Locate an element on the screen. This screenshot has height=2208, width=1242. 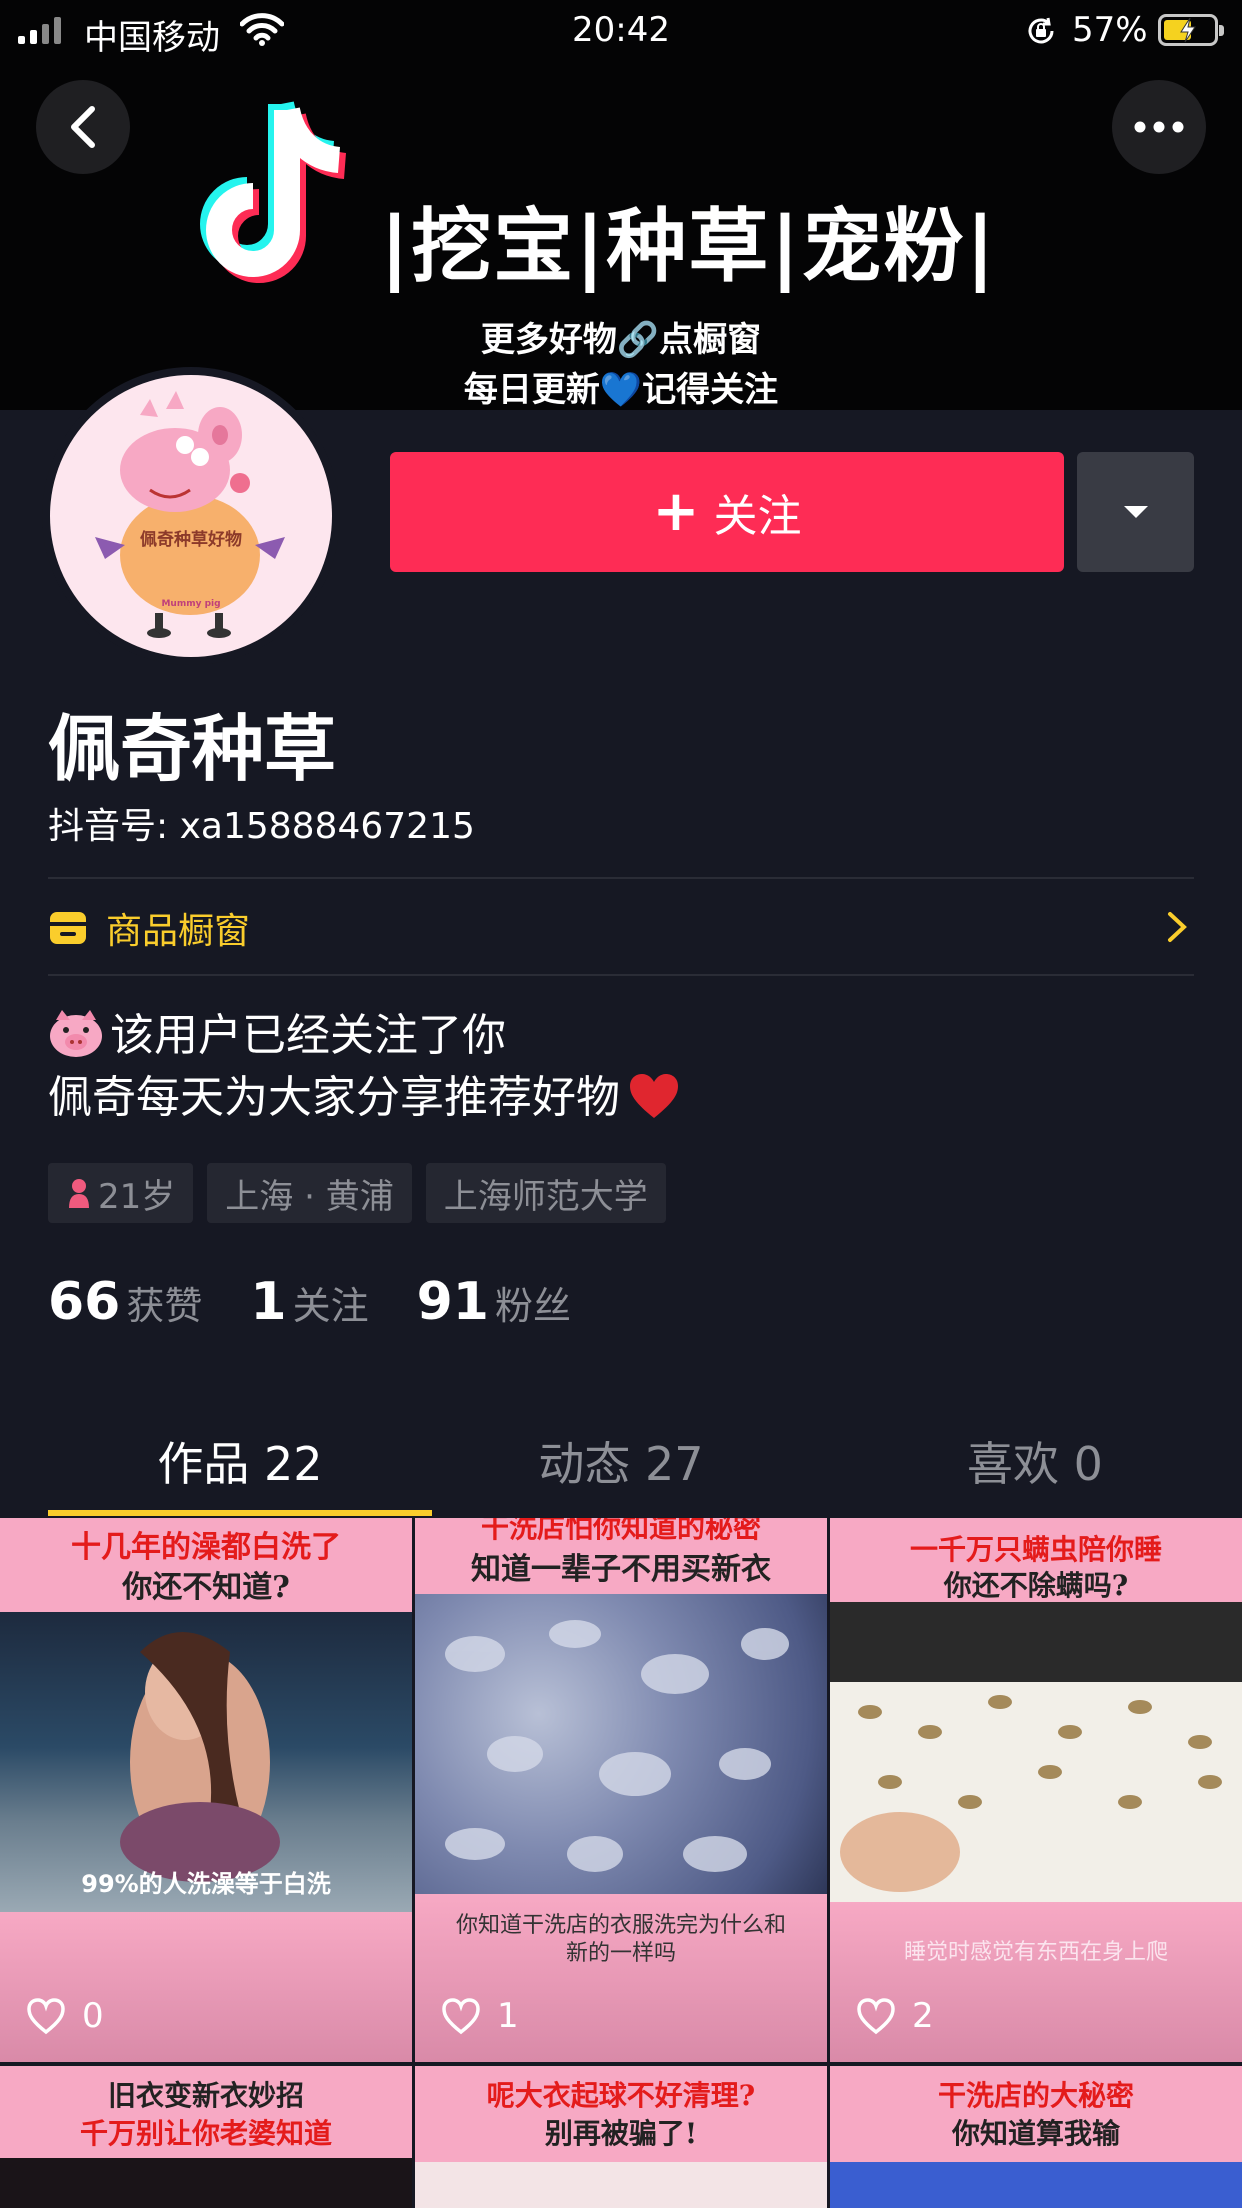
video-likes: 2 is located at coordinates (895, 2016).